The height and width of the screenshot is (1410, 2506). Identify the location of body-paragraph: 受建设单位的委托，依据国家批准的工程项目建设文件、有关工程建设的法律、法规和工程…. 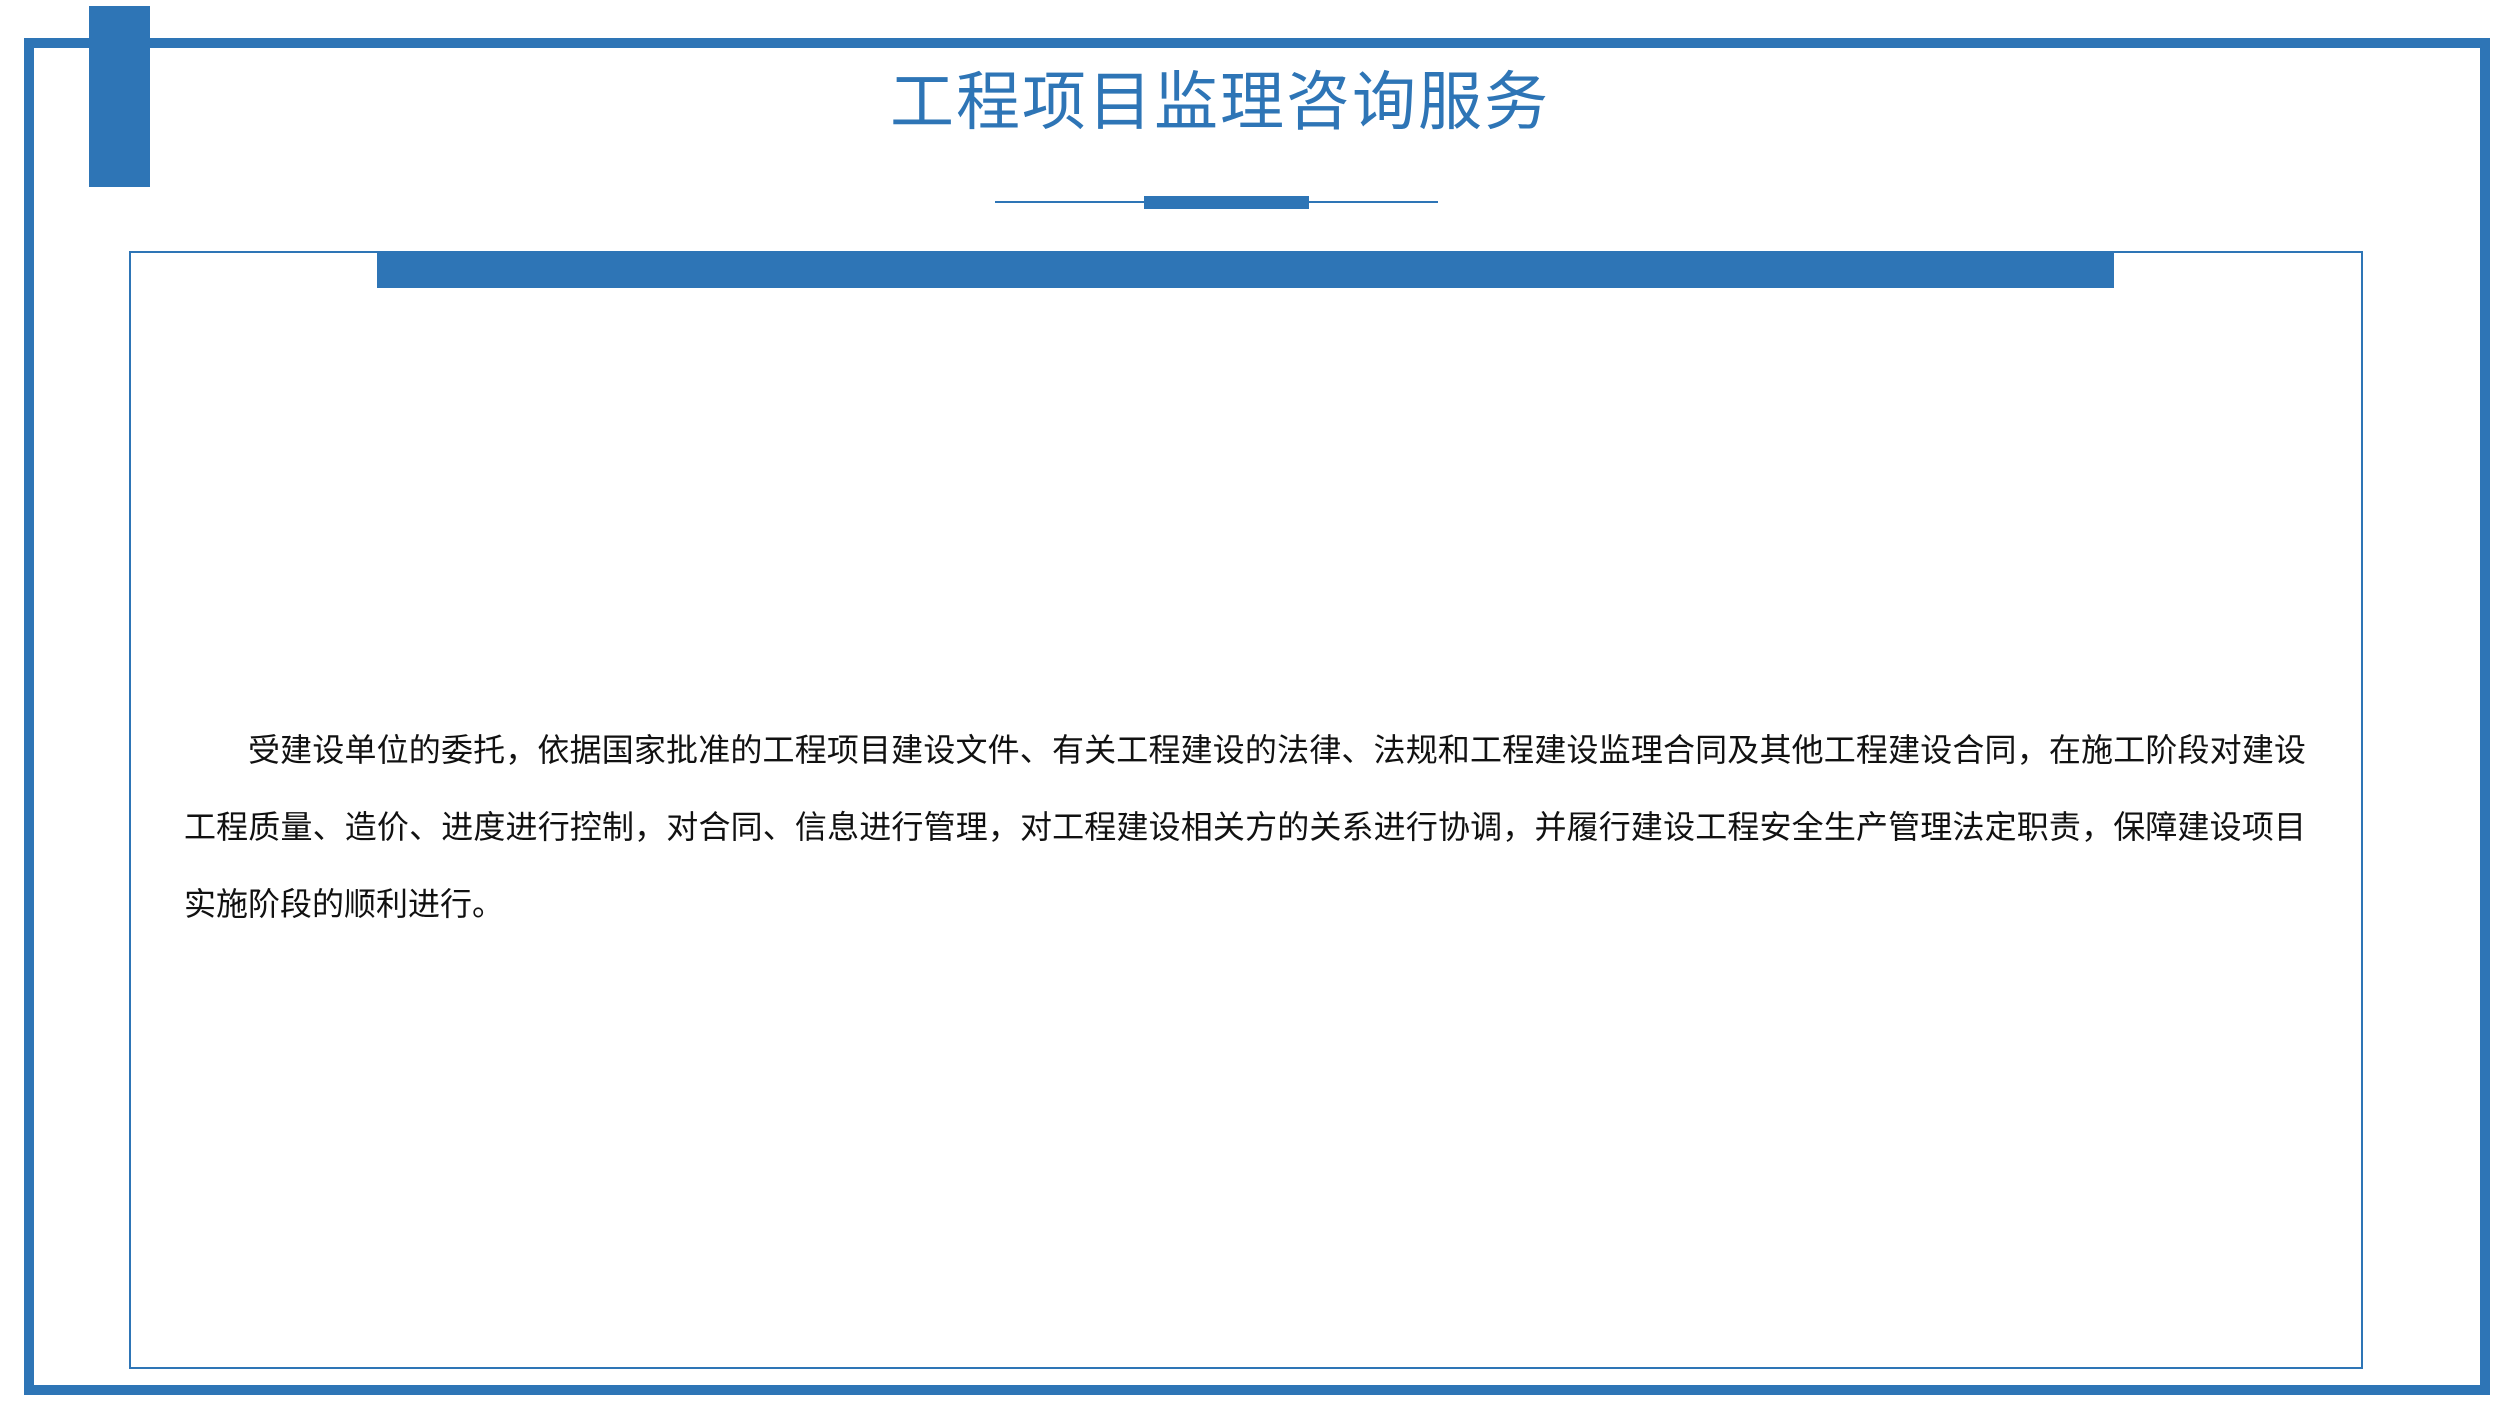
(1245, 827).